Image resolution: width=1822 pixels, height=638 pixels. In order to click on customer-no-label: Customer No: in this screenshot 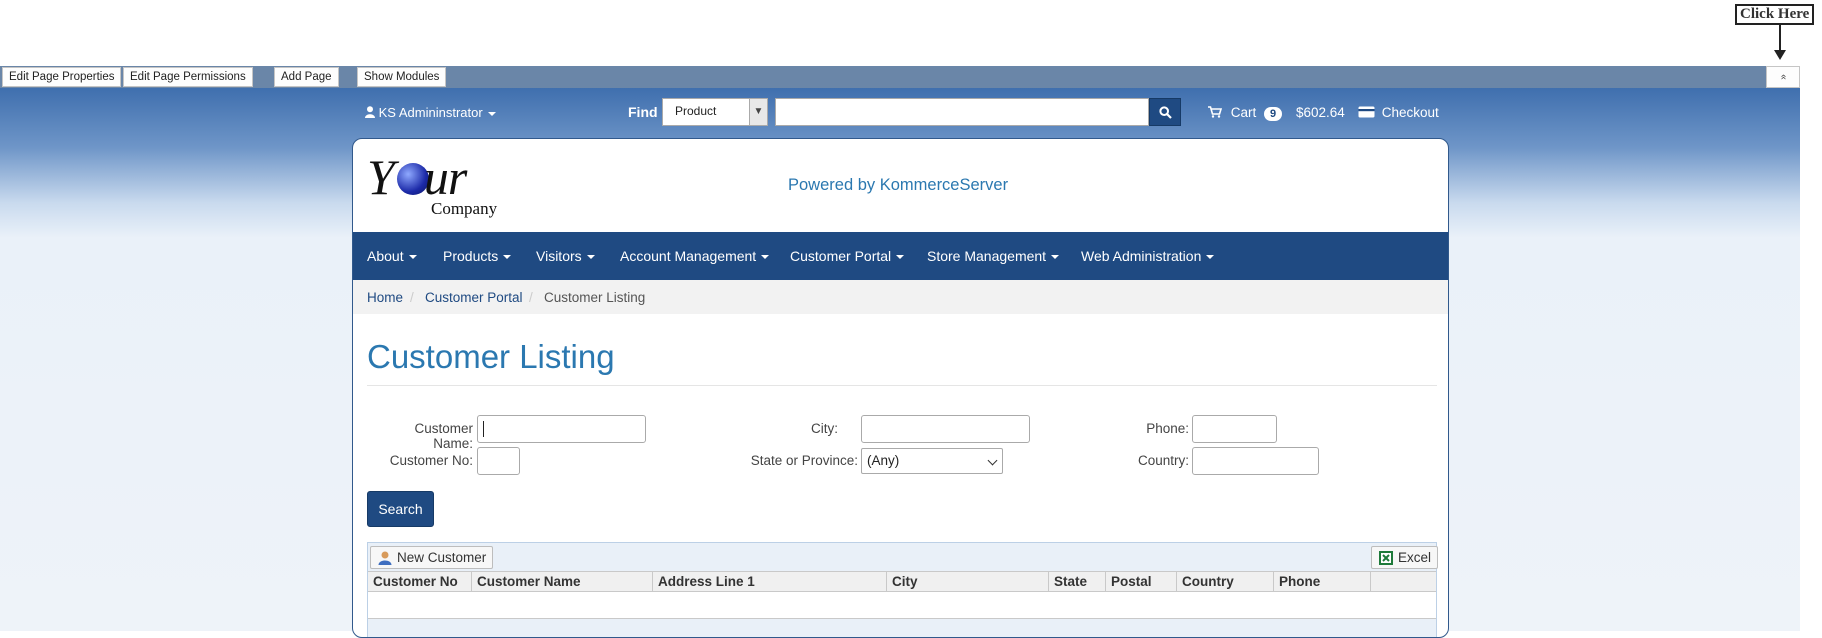, I will do `click(431, 460)`.